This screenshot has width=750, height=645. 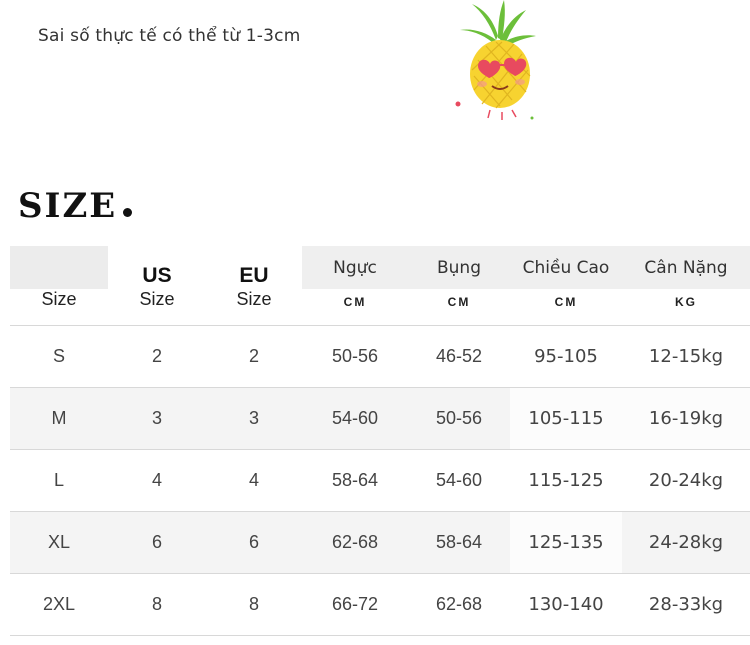 What do you see at coordinates (157, 418) in the screenshot?
I see `us-cell: 3` at bounding box center [157, 418].